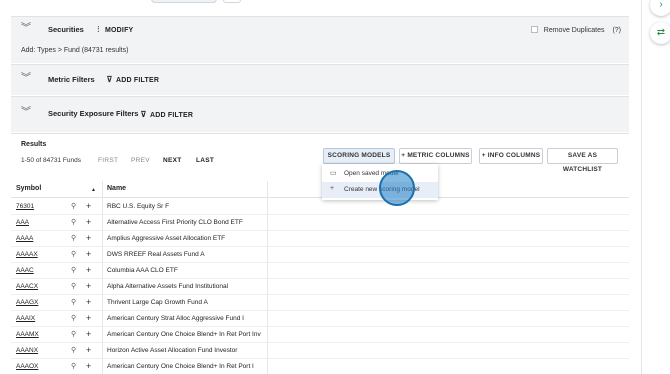  I want to click on fund-name: Amplius Aggressive Asset Allocation ETF, so click(166, 238).